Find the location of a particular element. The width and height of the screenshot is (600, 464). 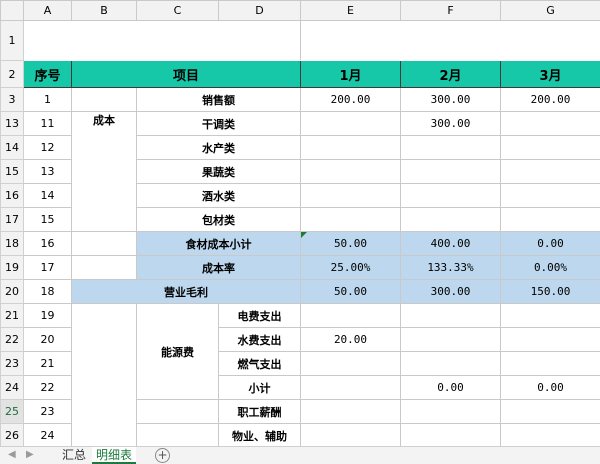

cell-seq: 11 is located at coordinates (47, 123).